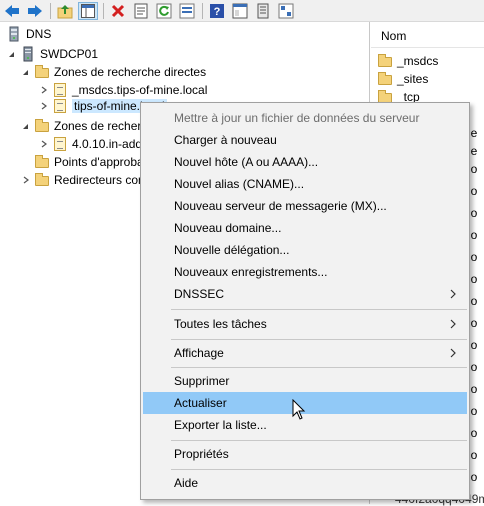  What do you see at coordinates (220, 324) in the screenshot?
I see `menu-item-label: Toutes les tâches` at bounding box center [220, 324].